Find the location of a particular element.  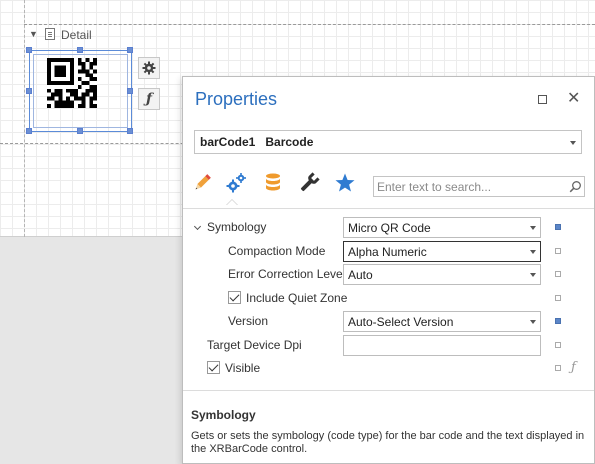

tab-data is located at coordinates (273, 183).